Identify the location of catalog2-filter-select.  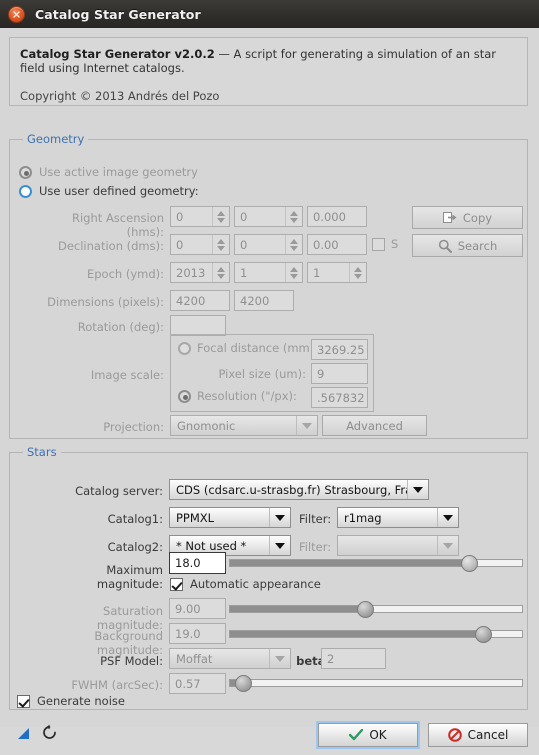
(398, 545).